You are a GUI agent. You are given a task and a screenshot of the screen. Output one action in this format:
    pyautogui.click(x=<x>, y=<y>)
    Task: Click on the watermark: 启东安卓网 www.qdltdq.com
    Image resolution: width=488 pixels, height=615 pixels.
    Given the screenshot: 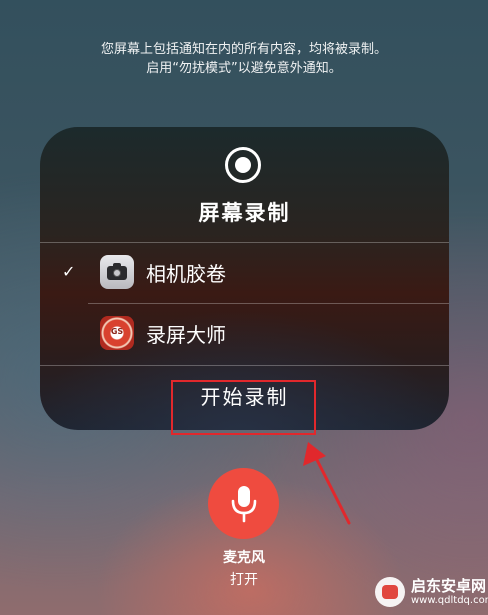 What is the action you would take?
    pyautogui.click(x=431, y=593)
    